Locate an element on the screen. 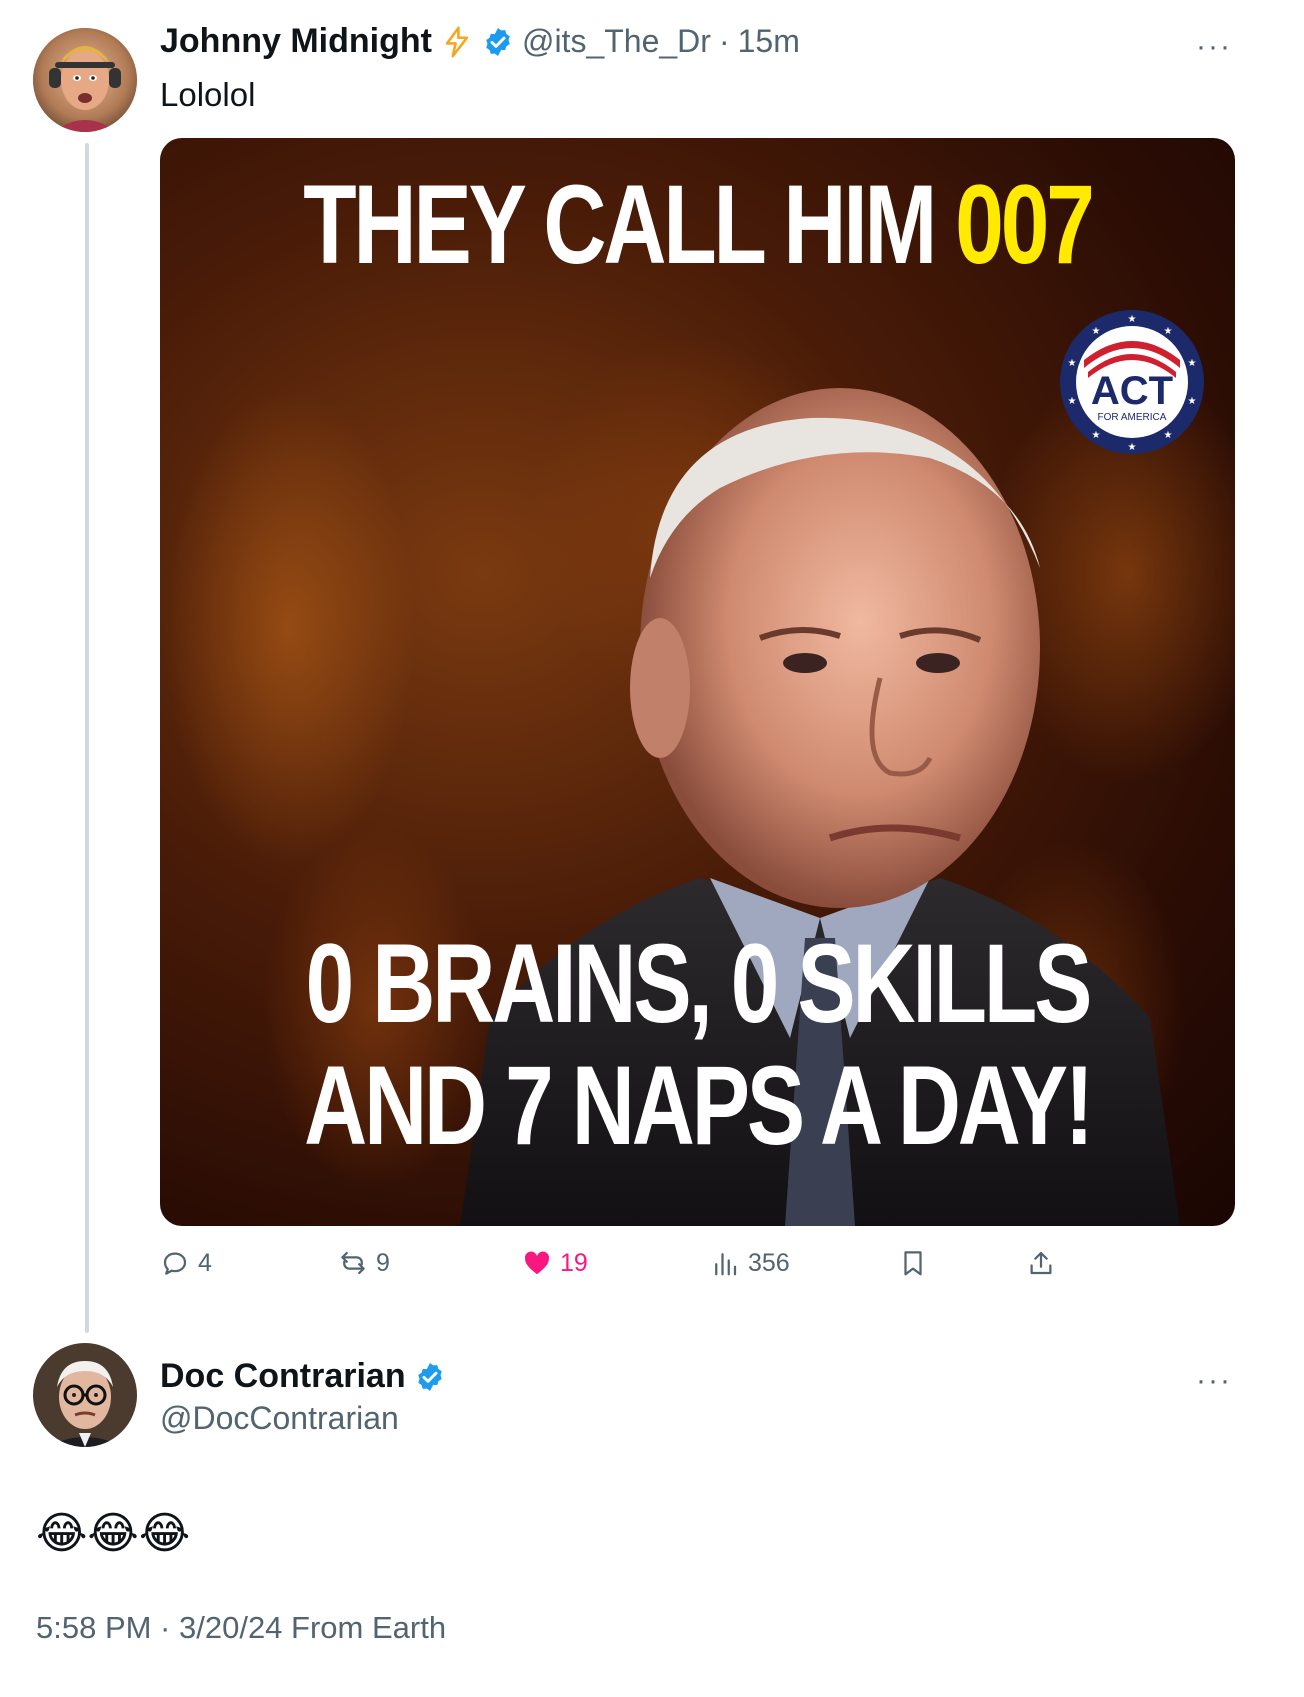 The height and width of the screenshot is (1697, 1304). heart-filled-icon is located at coordinates (537, 1263).